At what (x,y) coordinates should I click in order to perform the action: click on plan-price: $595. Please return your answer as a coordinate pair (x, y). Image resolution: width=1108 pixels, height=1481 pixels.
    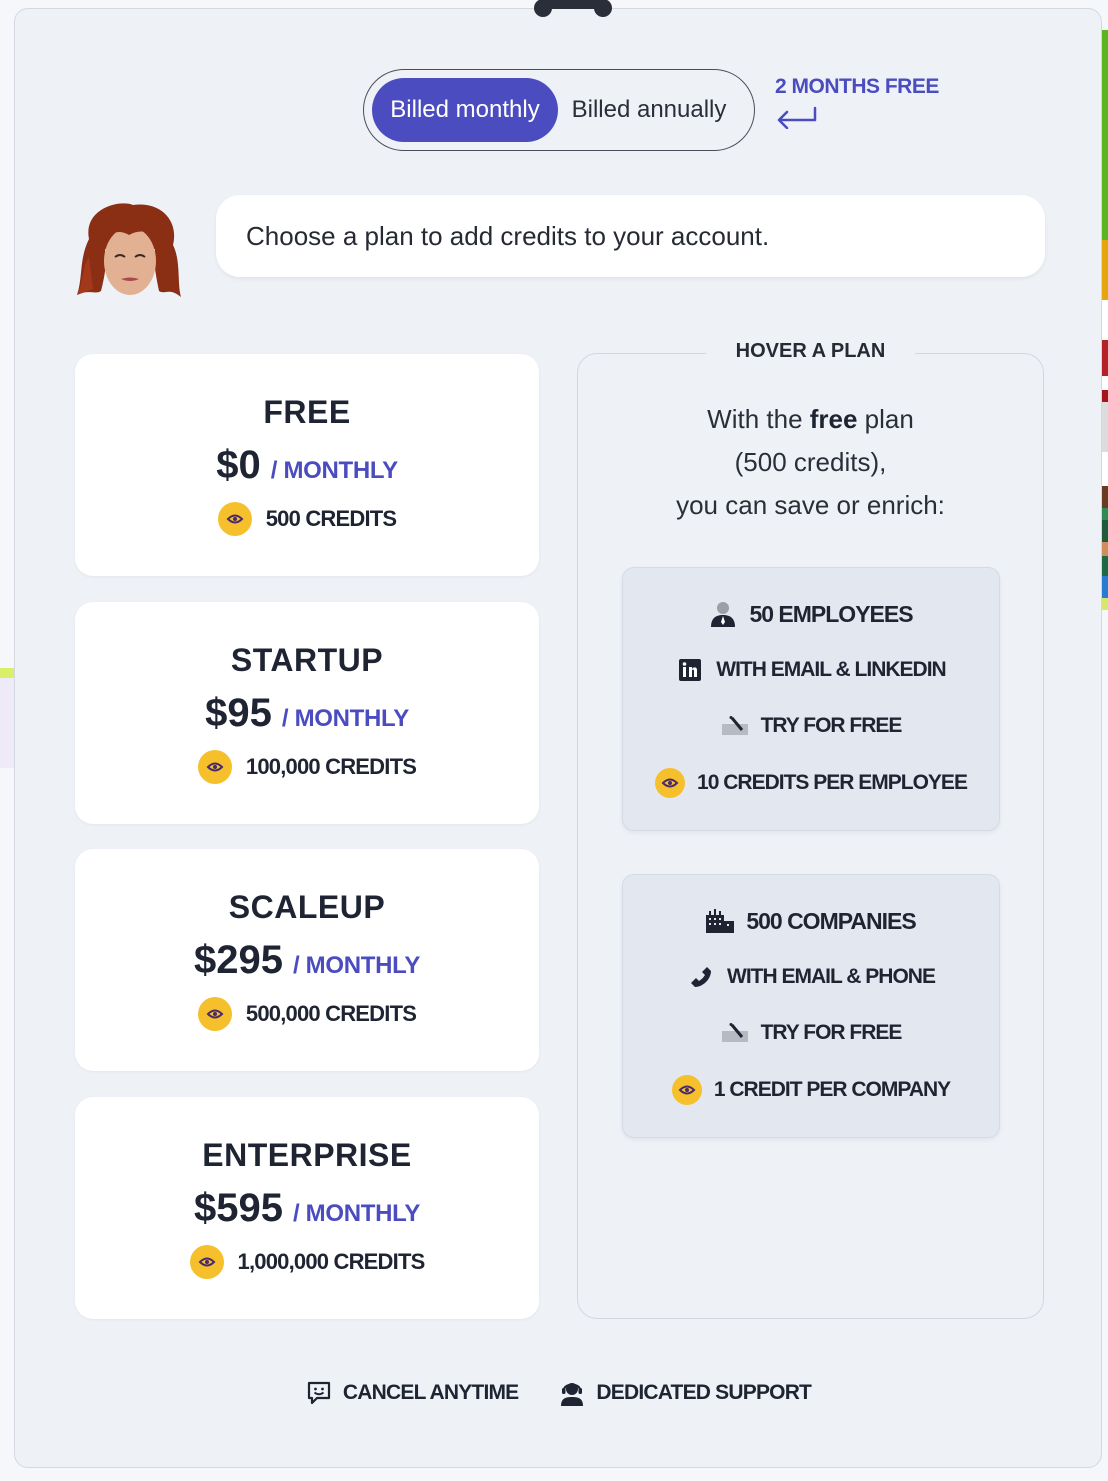
    Looking at the image, I should click on (238, 1208).